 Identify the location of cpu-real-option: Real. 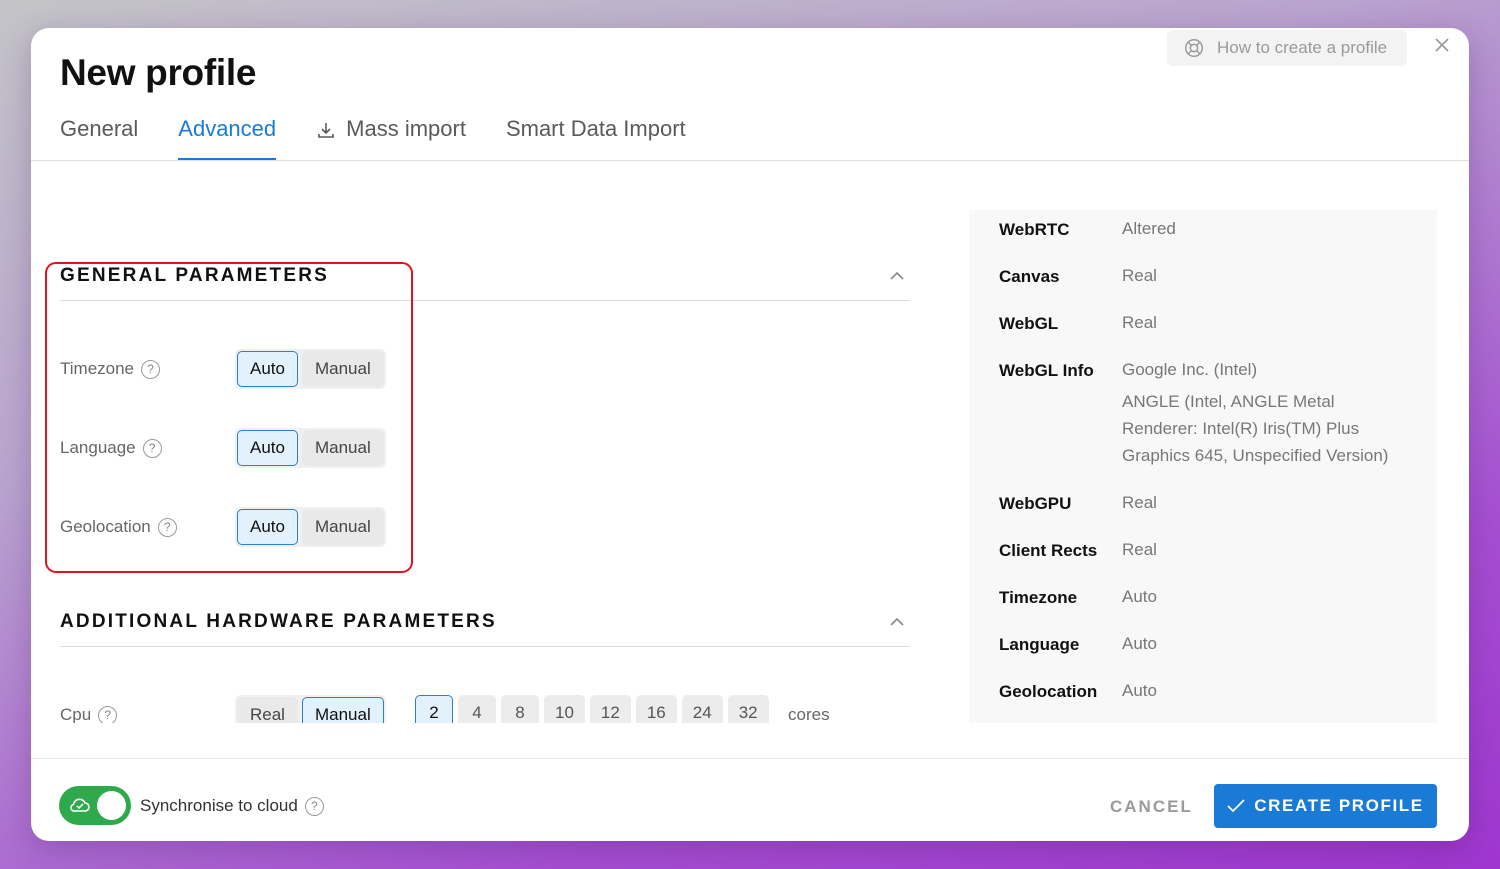
(267, 710).